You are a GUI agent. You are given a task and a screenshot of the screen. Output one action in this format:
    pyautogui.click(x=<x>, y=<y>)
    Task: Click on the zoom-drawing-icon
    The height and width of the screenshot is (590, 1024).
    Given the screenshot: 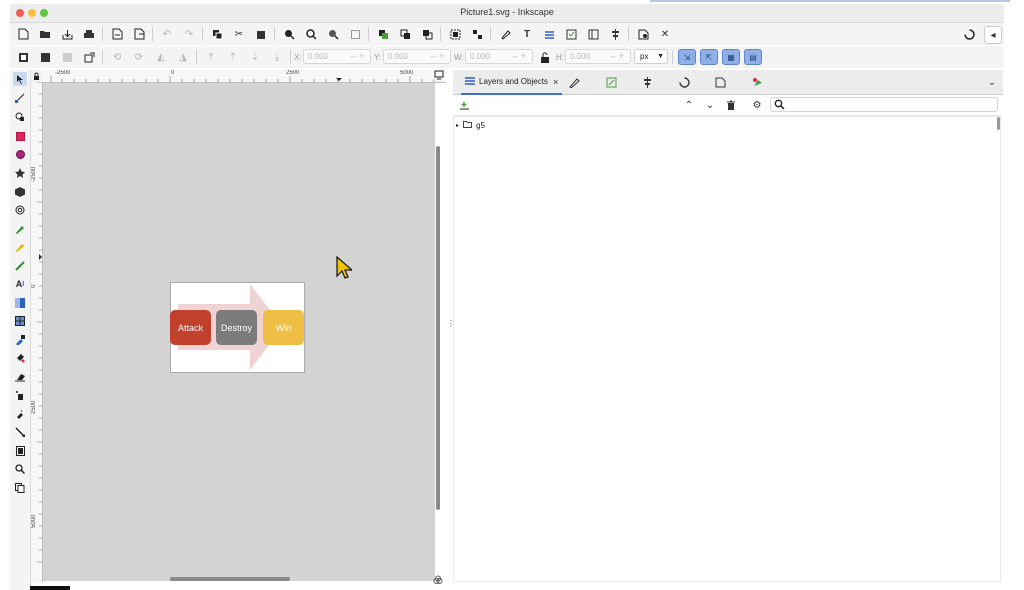 What is the action you would take?
    pyautogui.click(x=311, y=34)
    